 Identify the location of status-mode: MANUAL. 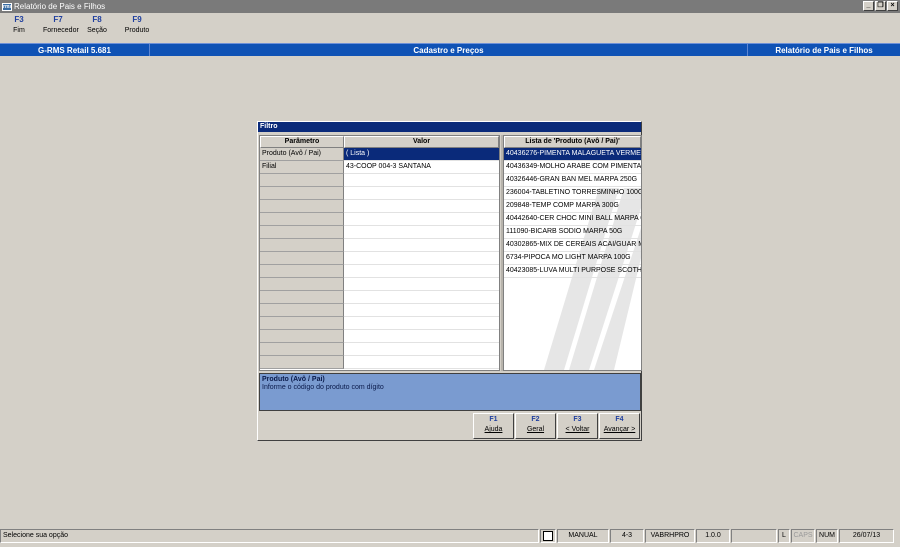
(583, 536).